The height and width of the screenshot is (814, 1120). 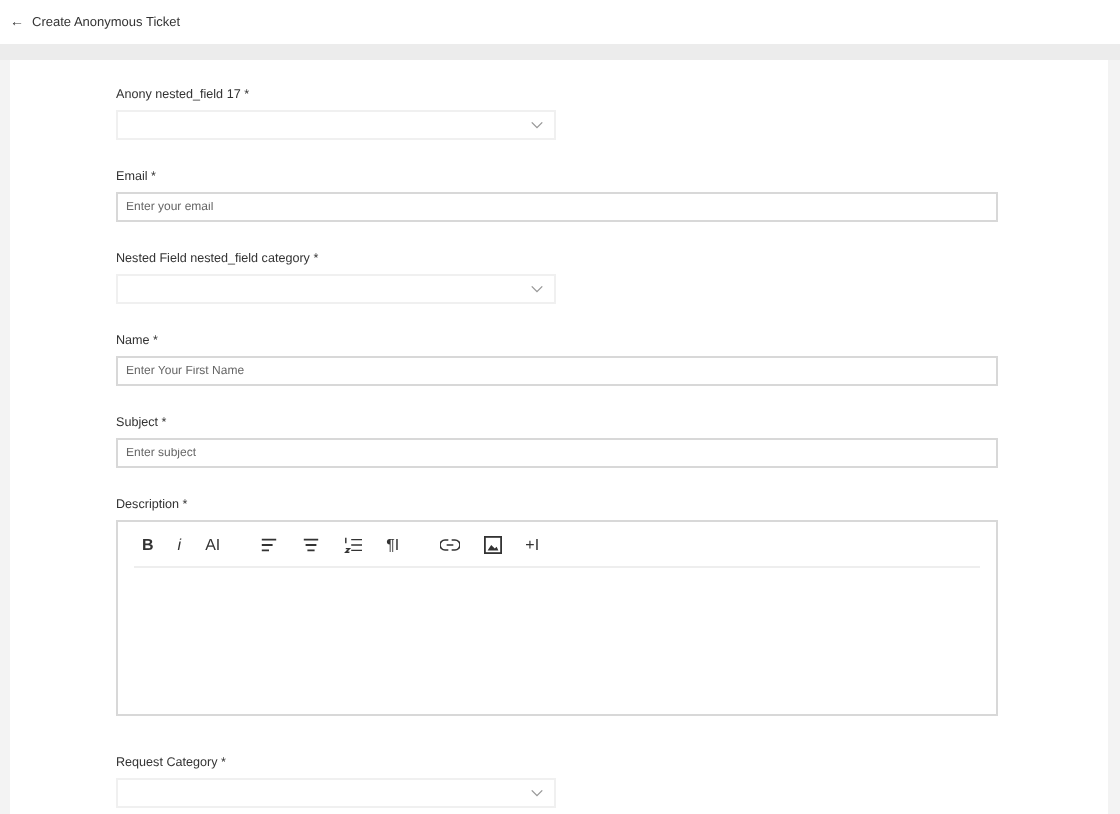 What do you see at coordinates (353, 544) in the screenshot?
I see `numbered-list-icon` at bounding box center [353, 544].